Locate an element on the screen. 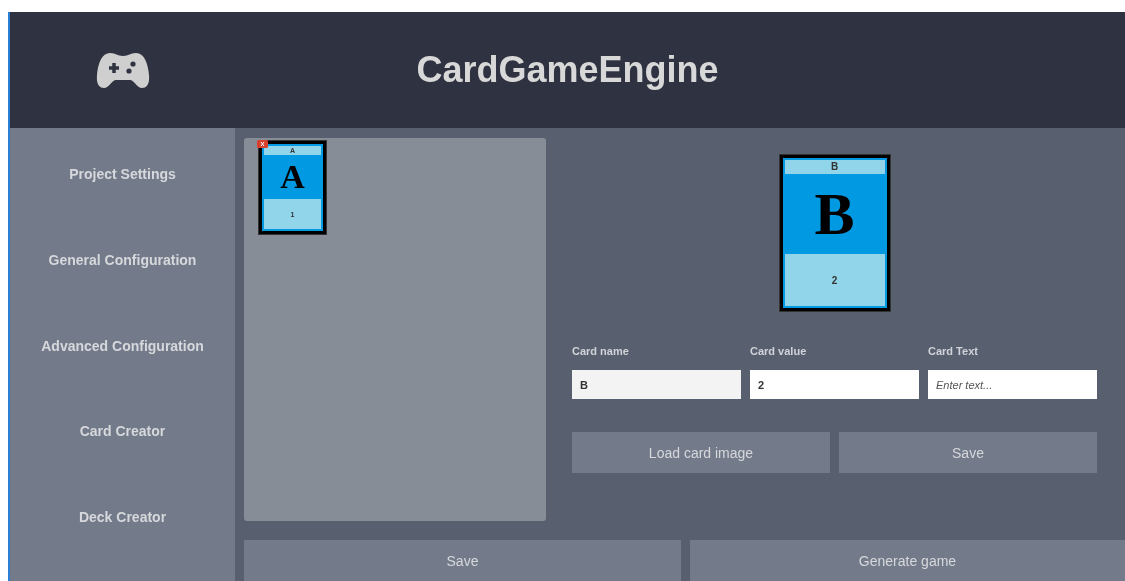  field-label: Card Text is located at coordinates (953, 351).